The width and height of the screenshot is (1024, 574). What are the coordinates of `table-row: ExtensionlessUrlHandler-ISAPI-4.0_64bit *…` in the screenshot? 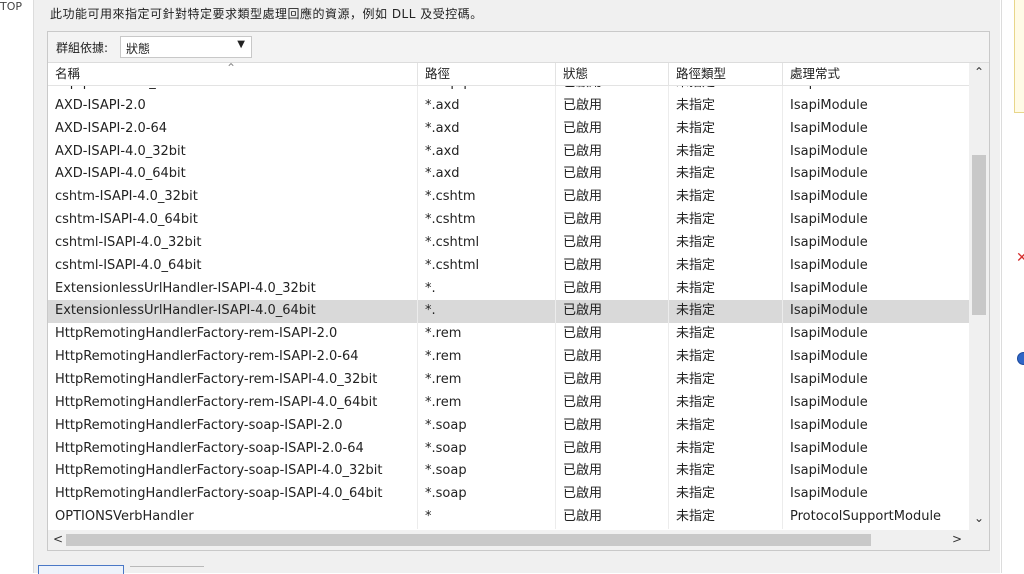 It's located at (508, 312).